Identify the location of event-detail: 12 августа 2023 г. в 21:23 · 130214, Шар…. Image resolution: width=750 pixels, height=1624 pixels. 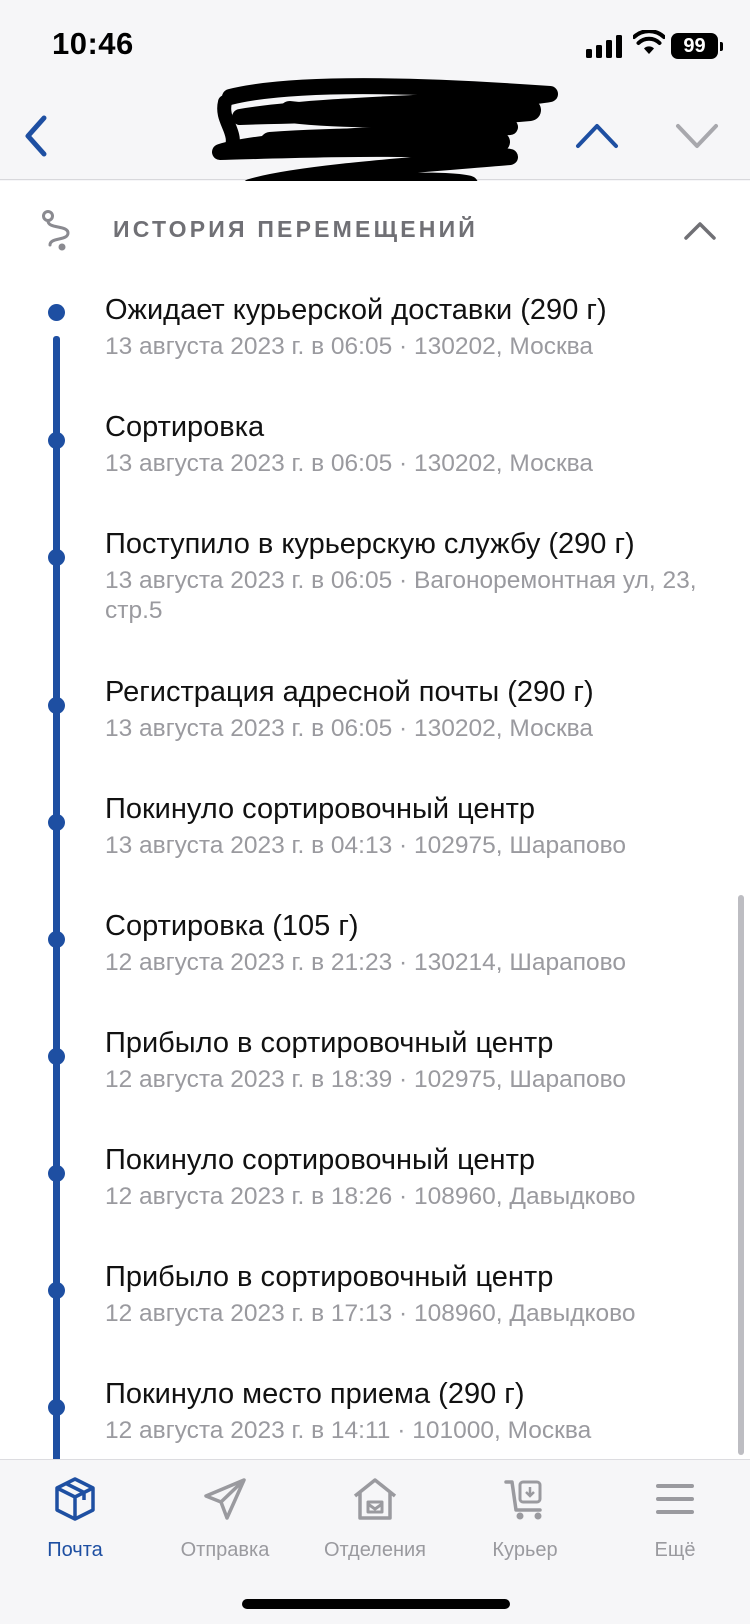
(365, 962).